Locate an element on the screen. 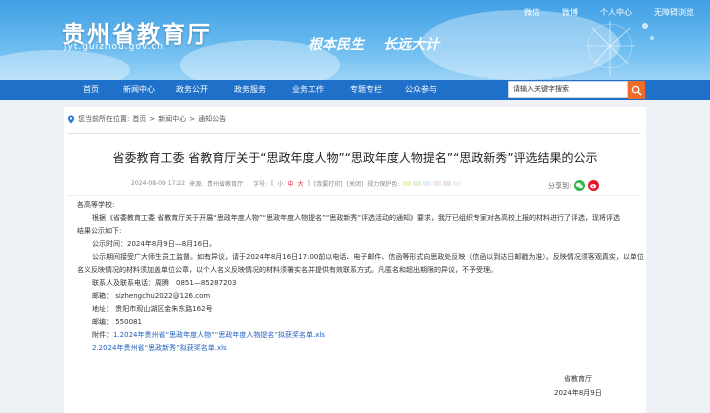  source-label: 来源: is located at coordinates (196, 184).